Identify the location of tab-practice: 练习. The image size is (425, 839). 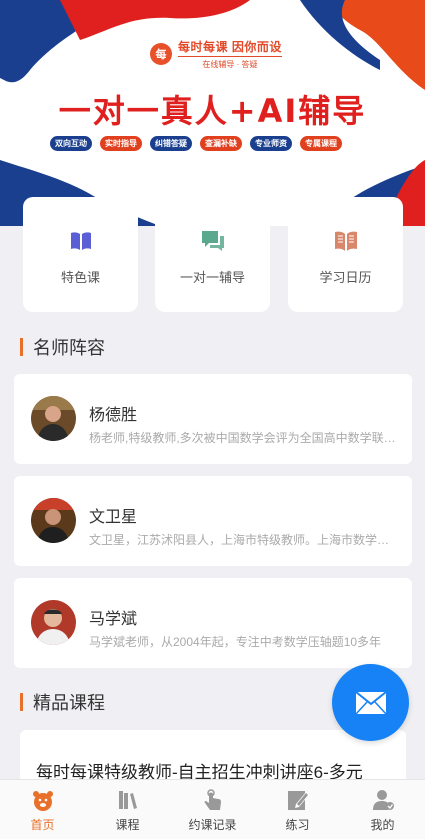
(297, 809).